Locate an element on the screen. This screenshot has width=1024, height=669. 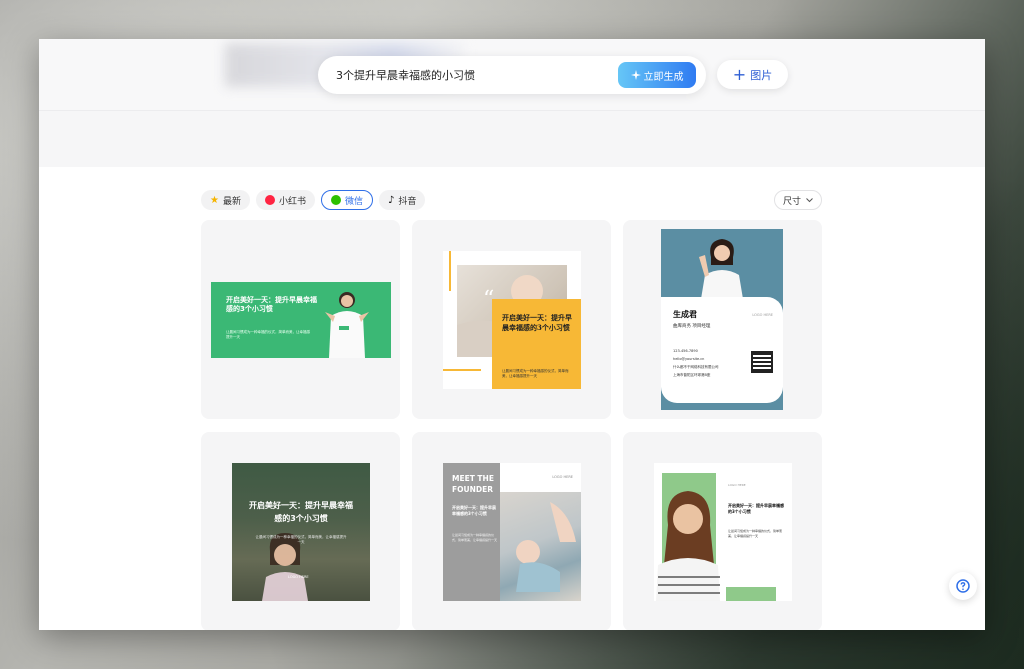
douyin-icon: ♪ is located at coordinates (391, 200).